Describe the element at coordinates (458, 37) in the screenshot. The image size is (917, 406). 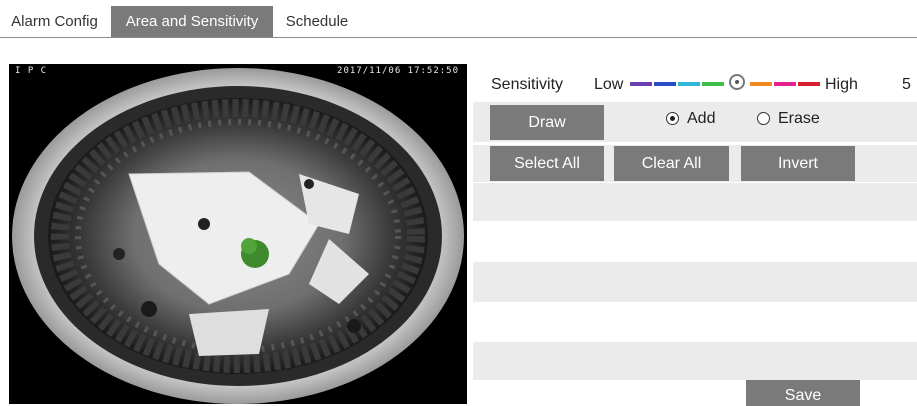
I see `tab-underline` at that location.